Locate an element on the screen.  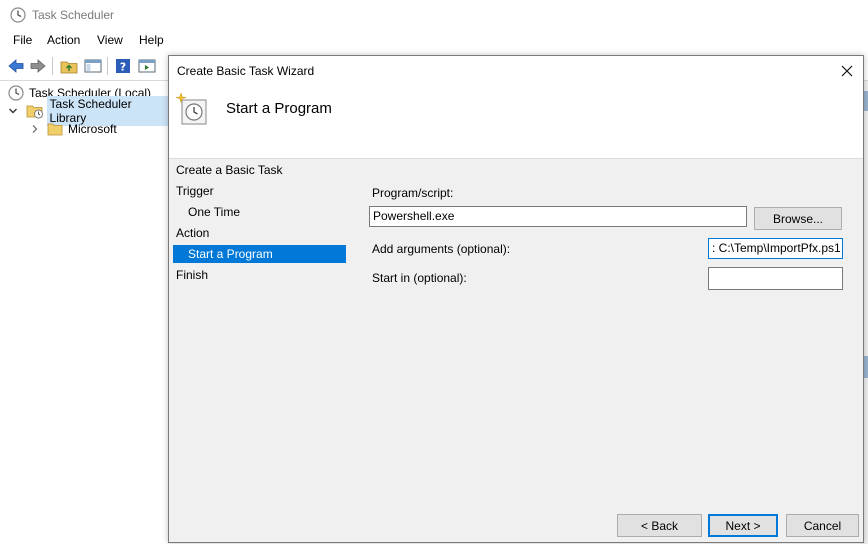
action-pane-icon is located at coordinates (147, 66).